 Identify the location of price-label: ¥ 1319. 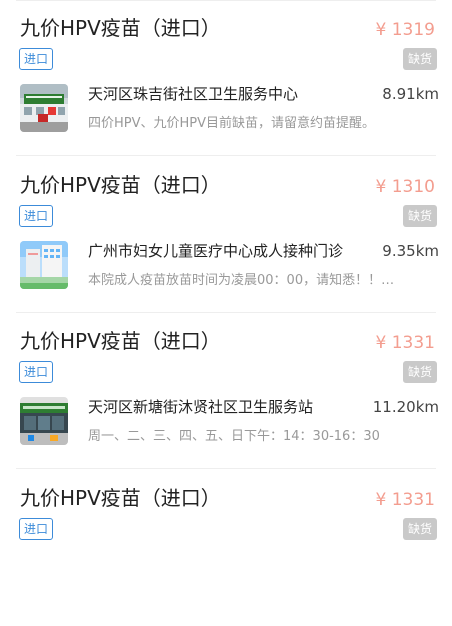
(405, 30).